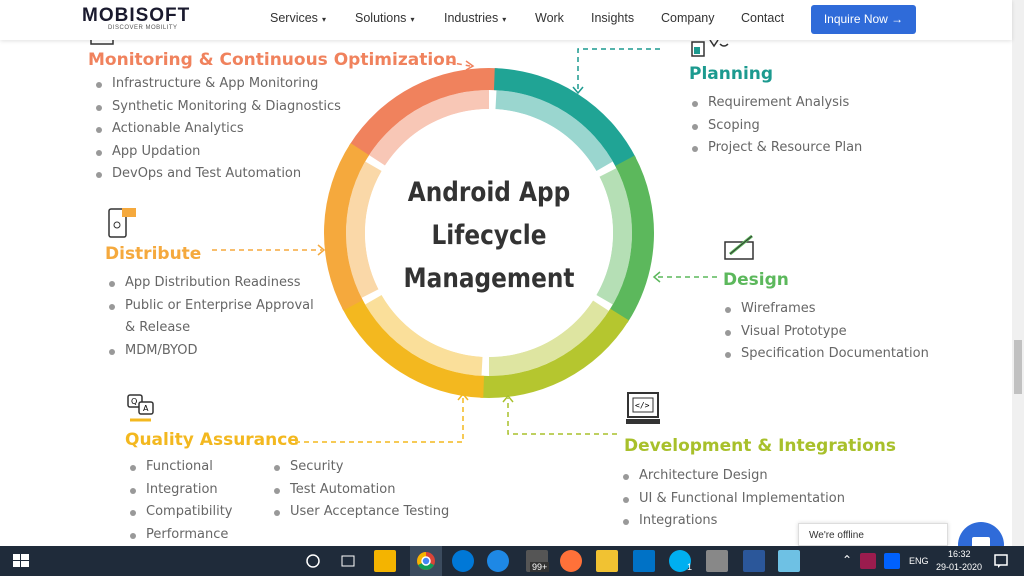 The height and width of the screenshot is (576, 1024). I want to click on svg-text: Q, so click(134, 401).